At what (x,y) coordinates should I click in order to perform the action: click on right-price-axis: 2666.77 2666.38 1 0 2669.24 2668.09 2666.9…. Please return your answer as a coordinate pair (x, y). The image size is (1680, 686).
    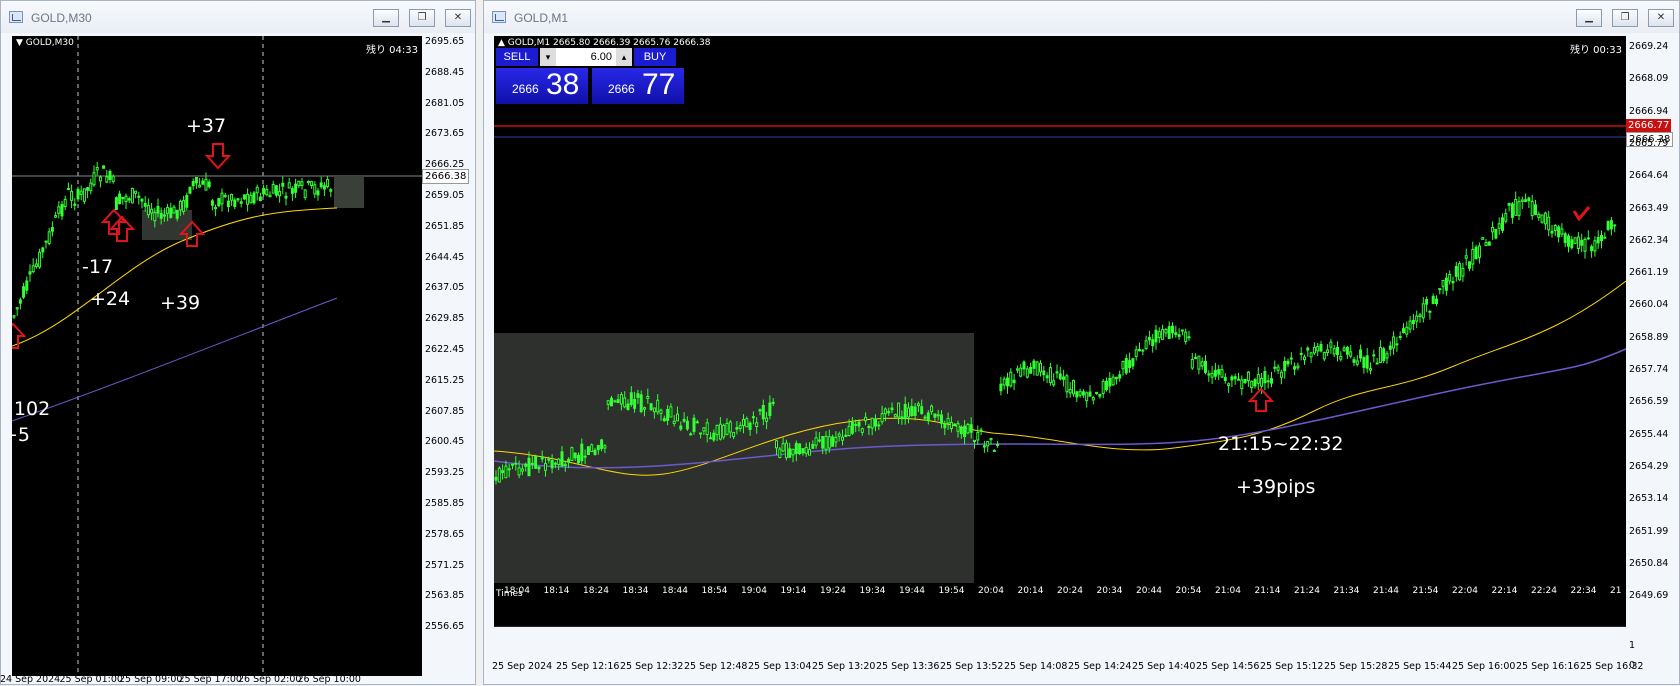
    Looking at the image, I should click on (1653, 353).